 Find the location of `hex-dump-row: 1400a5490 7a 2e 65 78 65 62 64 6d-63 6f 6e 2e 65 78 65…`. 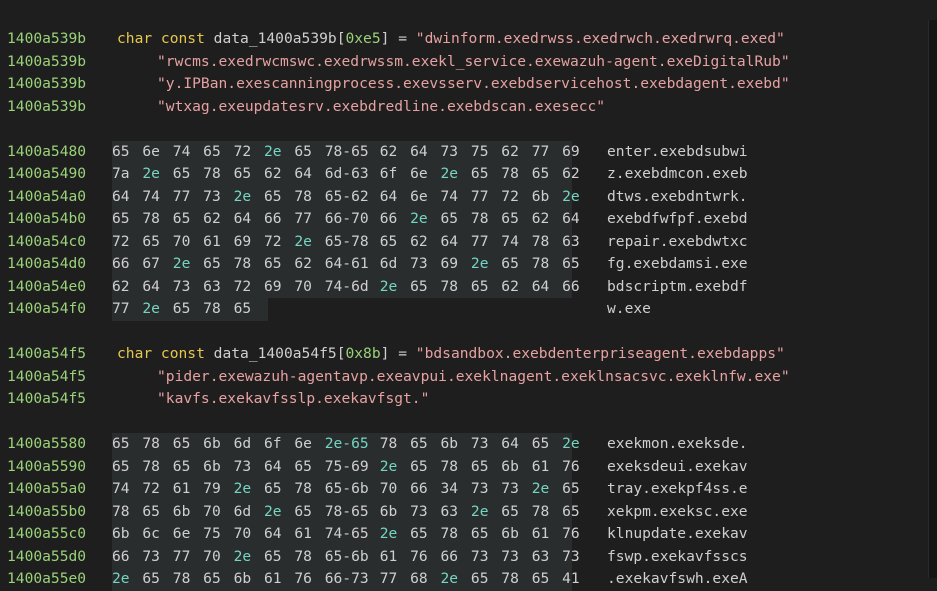

hex-dump-row: 1400a5490 7a 2e 65 78 65 62 64 6d-63 6f 6e 2e 65 78 65… is located at coordinates (467, 174).